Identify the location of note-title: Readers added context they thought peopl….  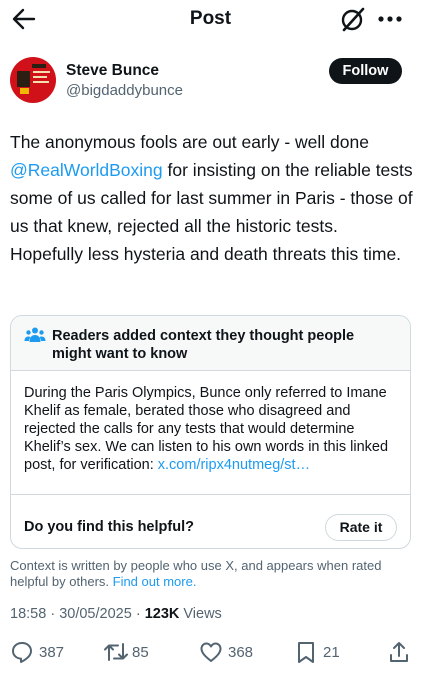
(203, 345).